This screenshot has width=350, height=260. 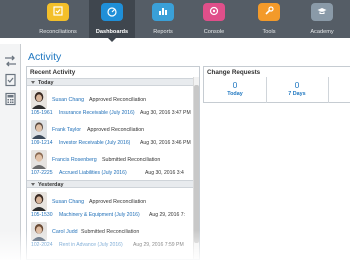 What do you see at coordinates (97, 113) in the screenshot?
I see `account-link: Insurance Receivable (July 2016)` at bounding box center [97, 113].